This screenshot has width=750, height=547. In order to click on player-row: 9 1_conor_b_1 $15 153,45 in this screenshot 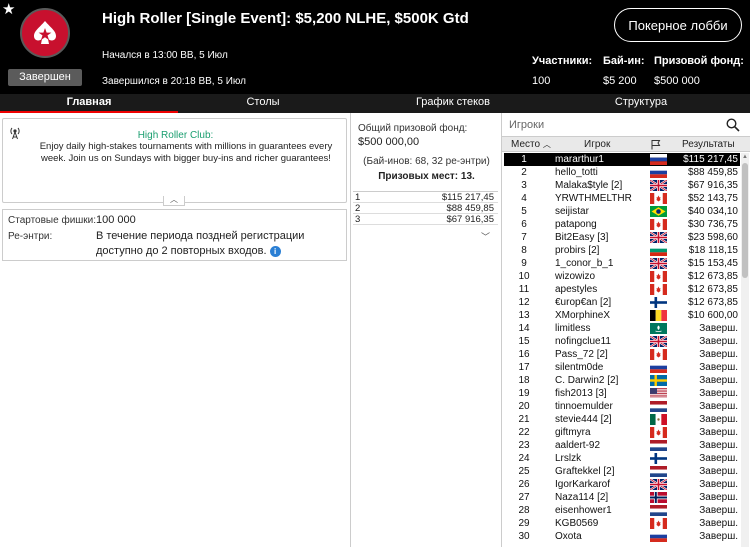, I will do `click(622, 263)`.